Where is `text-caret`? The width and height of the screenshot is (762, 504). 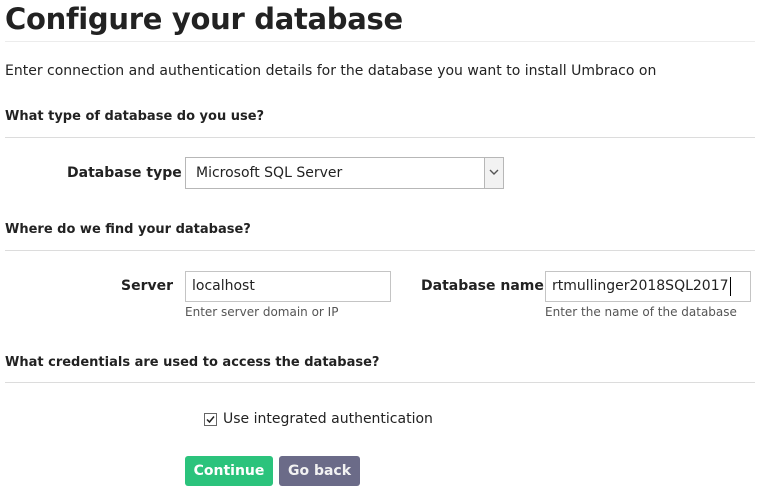 text-caret is located at coordinates (730, 286).